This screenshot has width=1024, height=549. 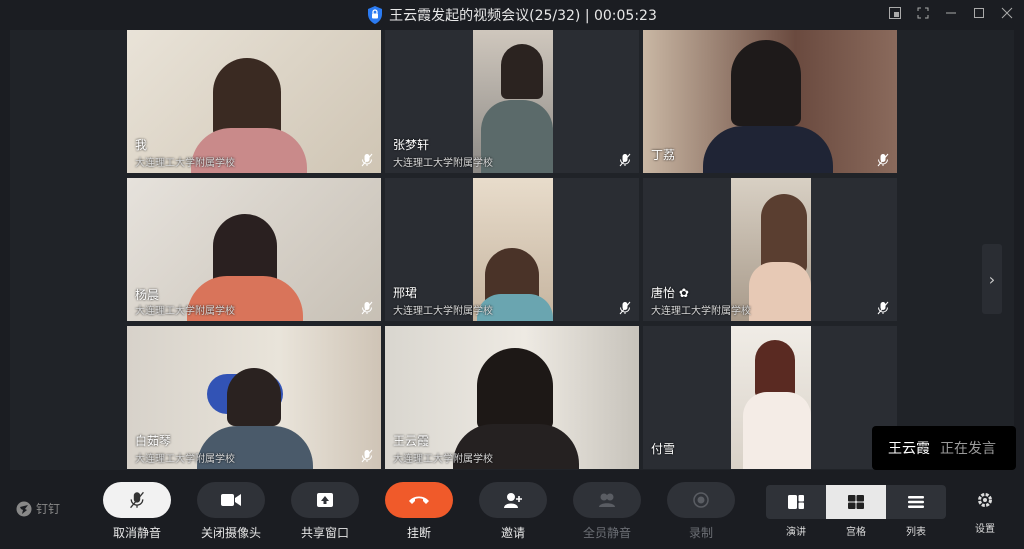 What do you see at coordinates (663, 155) in the screenshot?
I see `participant-name: 丁荔` at bounding box center [663, 155].